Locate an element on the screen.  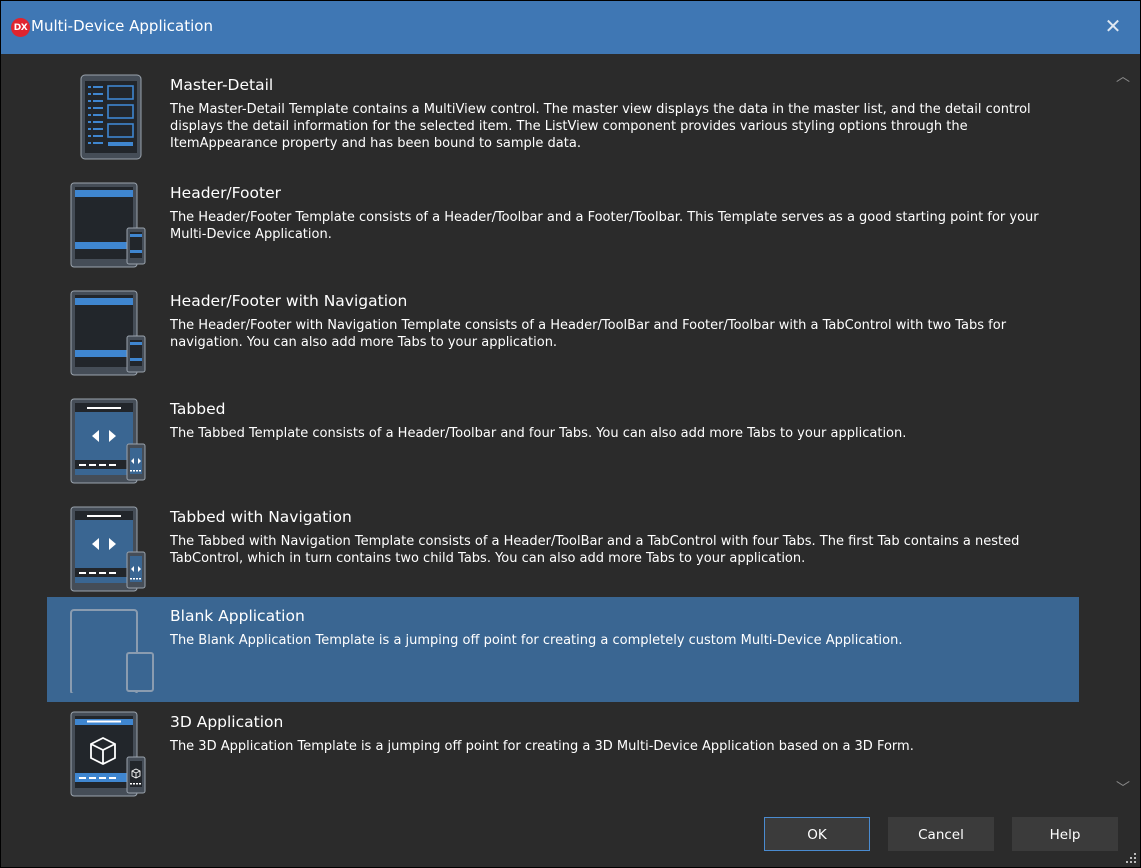
help-button: Help is located at coordinates (1065, 834).